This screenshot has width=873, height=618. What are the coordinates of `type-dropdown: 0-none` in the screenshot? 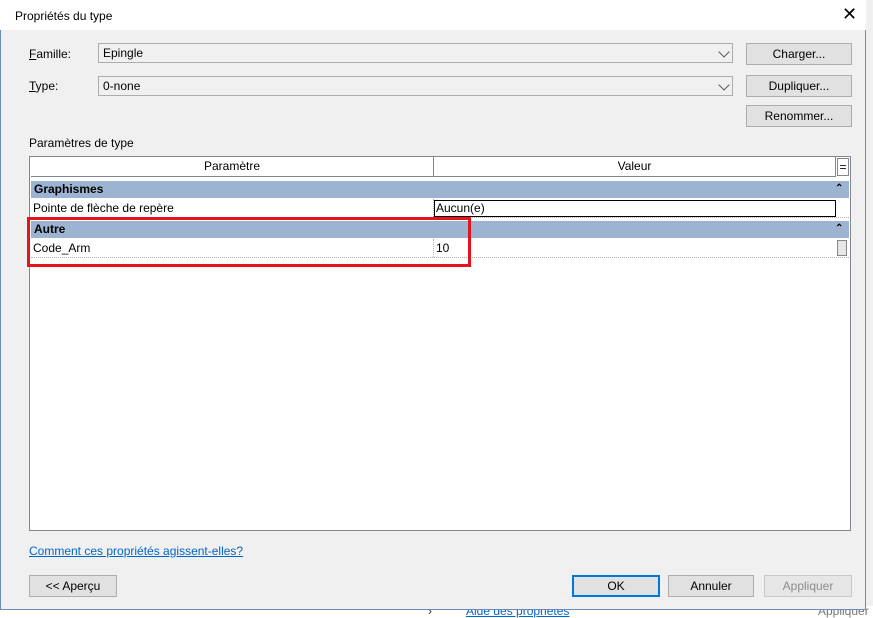 It's located at (415, 86).